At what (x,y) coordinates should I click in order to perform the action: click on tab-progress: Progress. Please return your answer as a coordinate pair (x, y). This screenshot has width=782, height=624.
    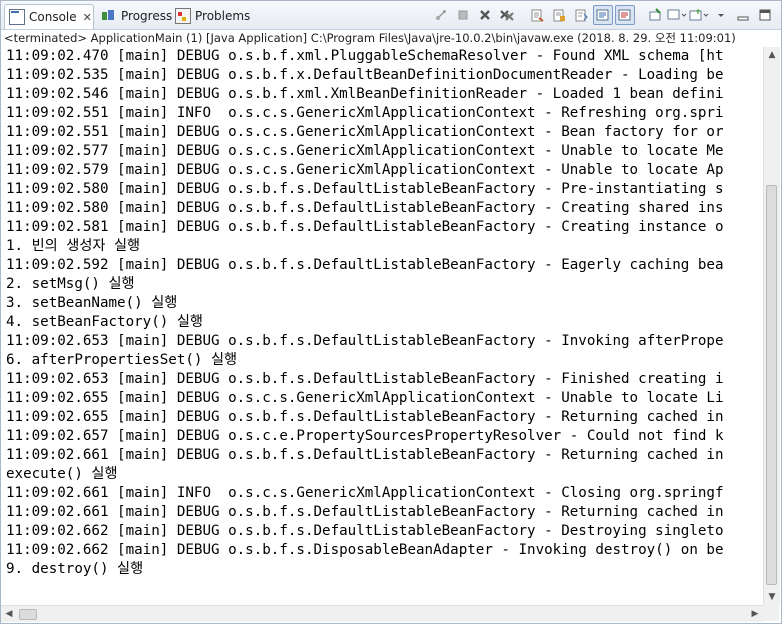
    Looking at the image, I should click on (134, 16).